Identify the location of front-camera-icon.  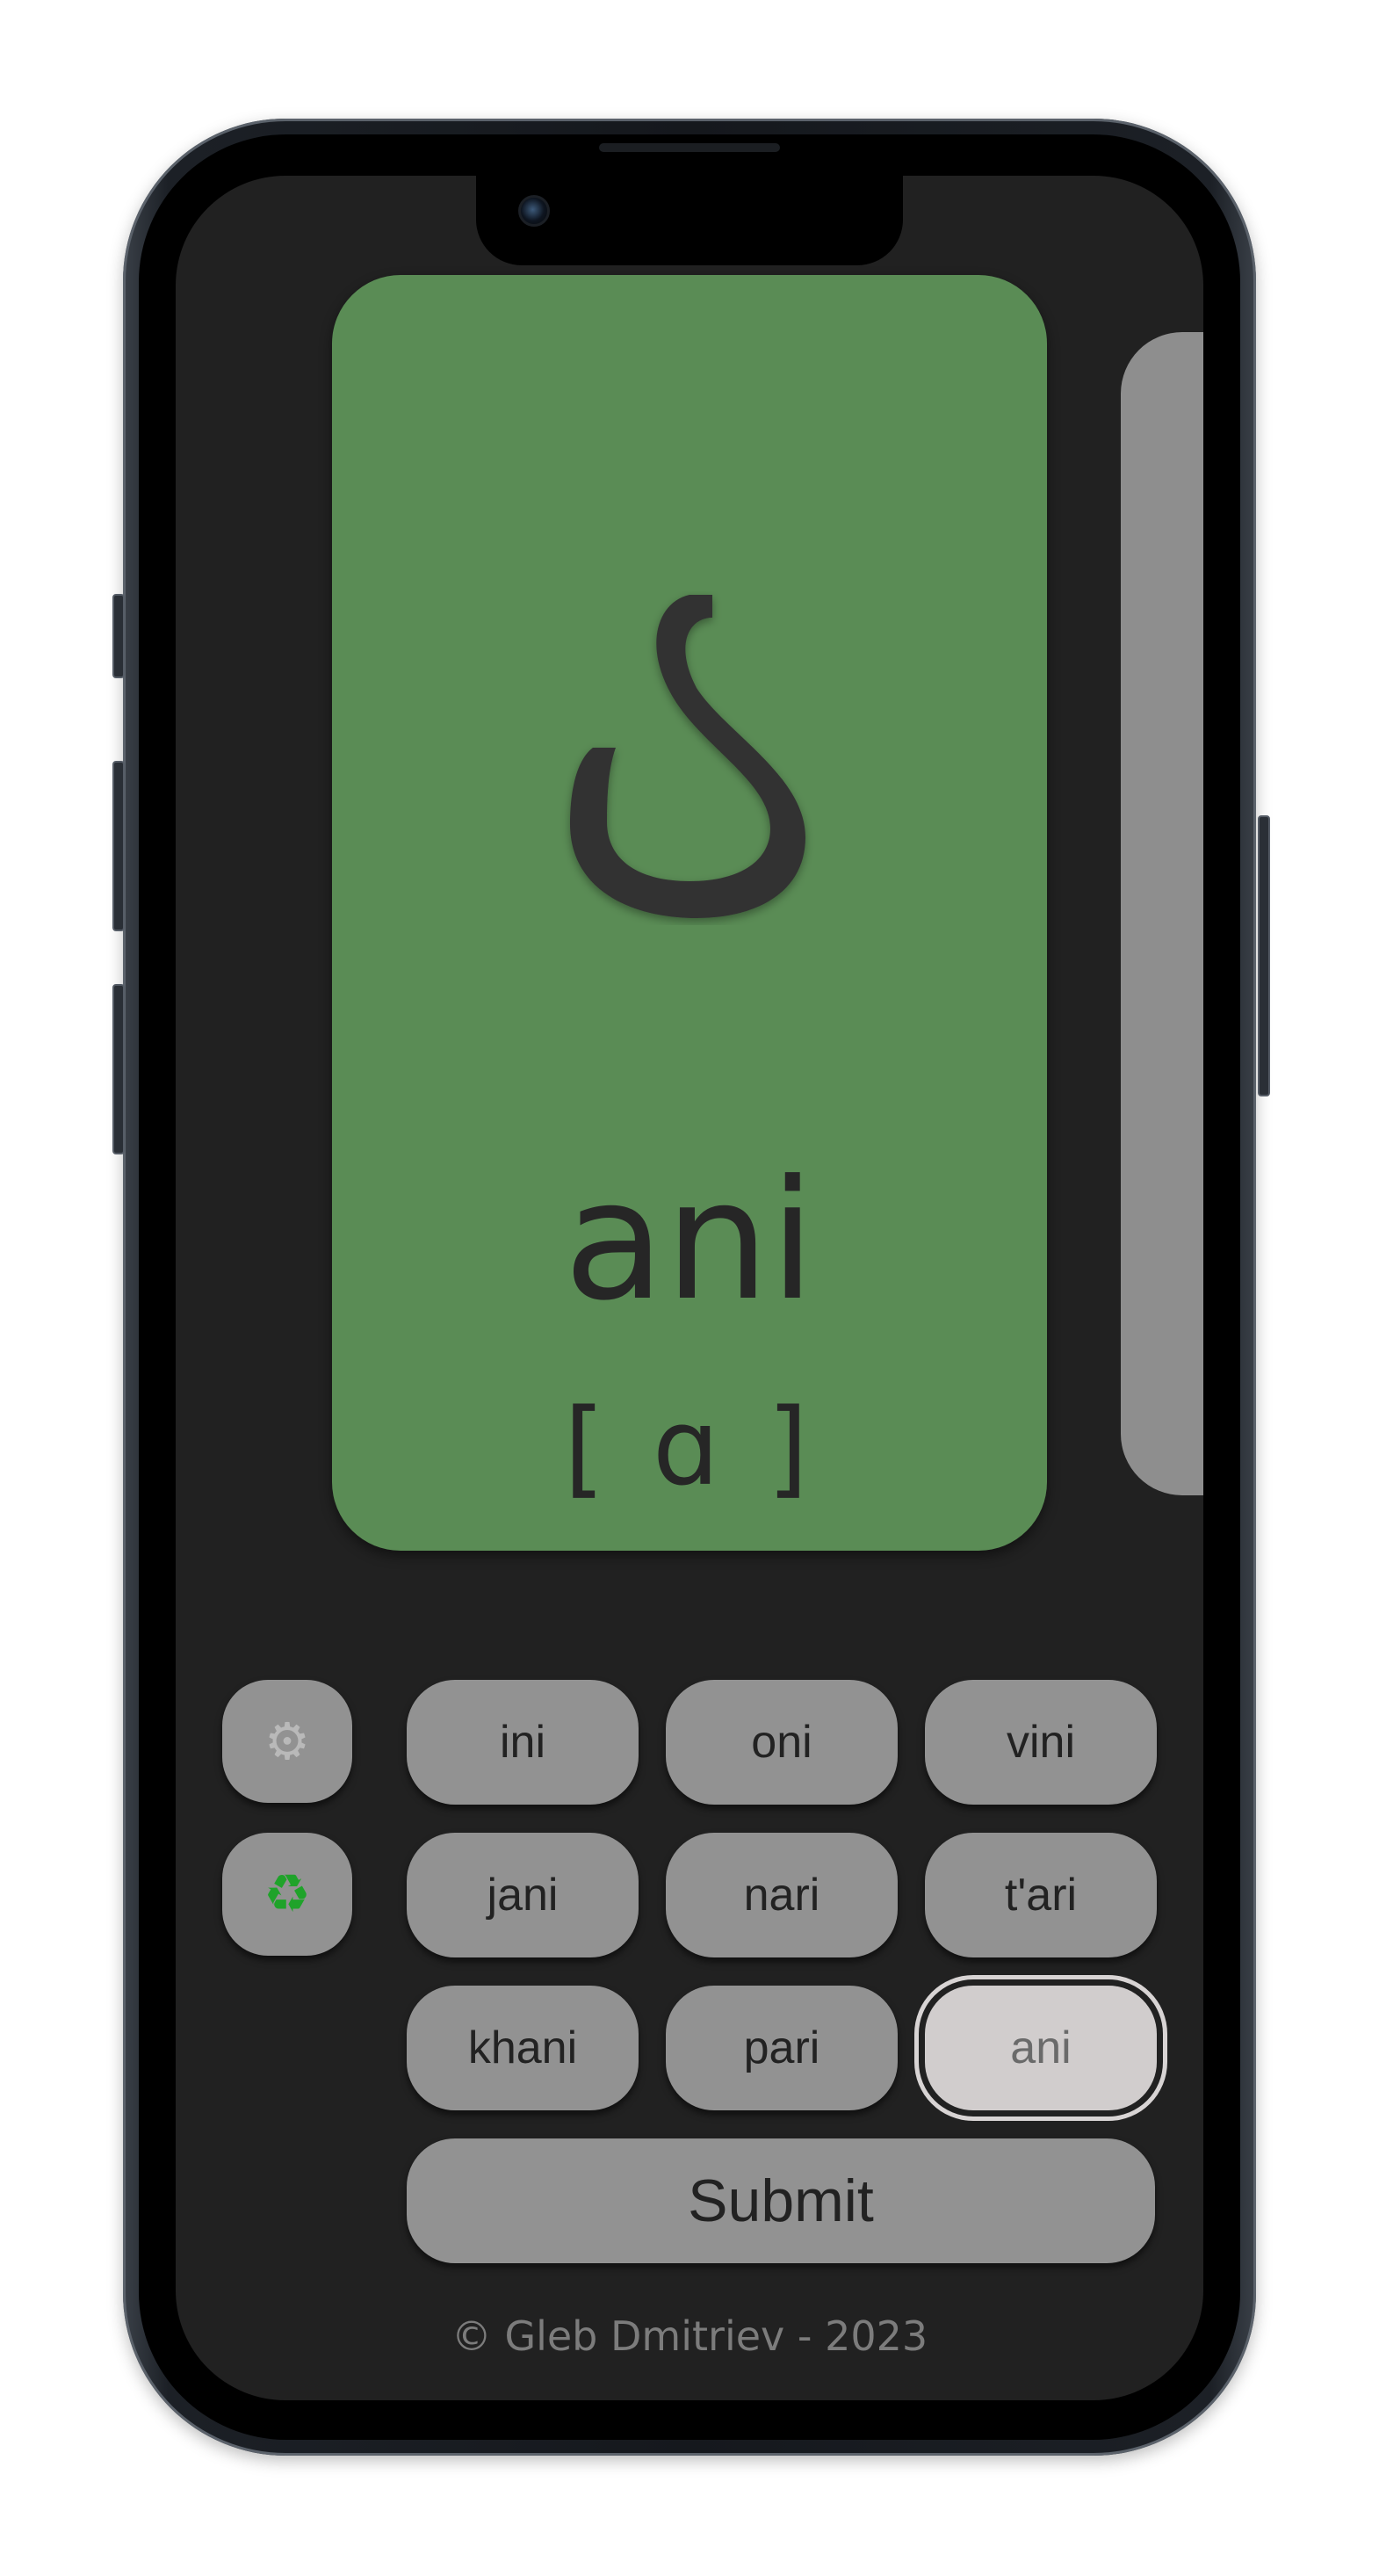
(534, 211).